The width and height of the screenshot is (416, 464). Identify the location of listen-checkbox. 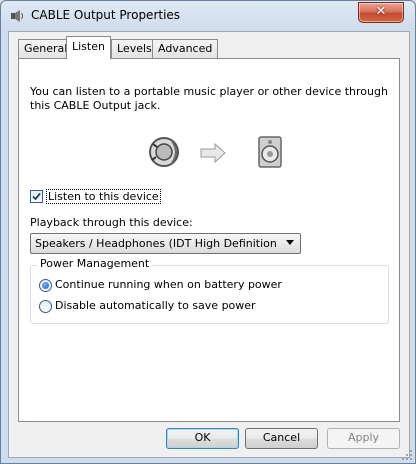
(36, 196).